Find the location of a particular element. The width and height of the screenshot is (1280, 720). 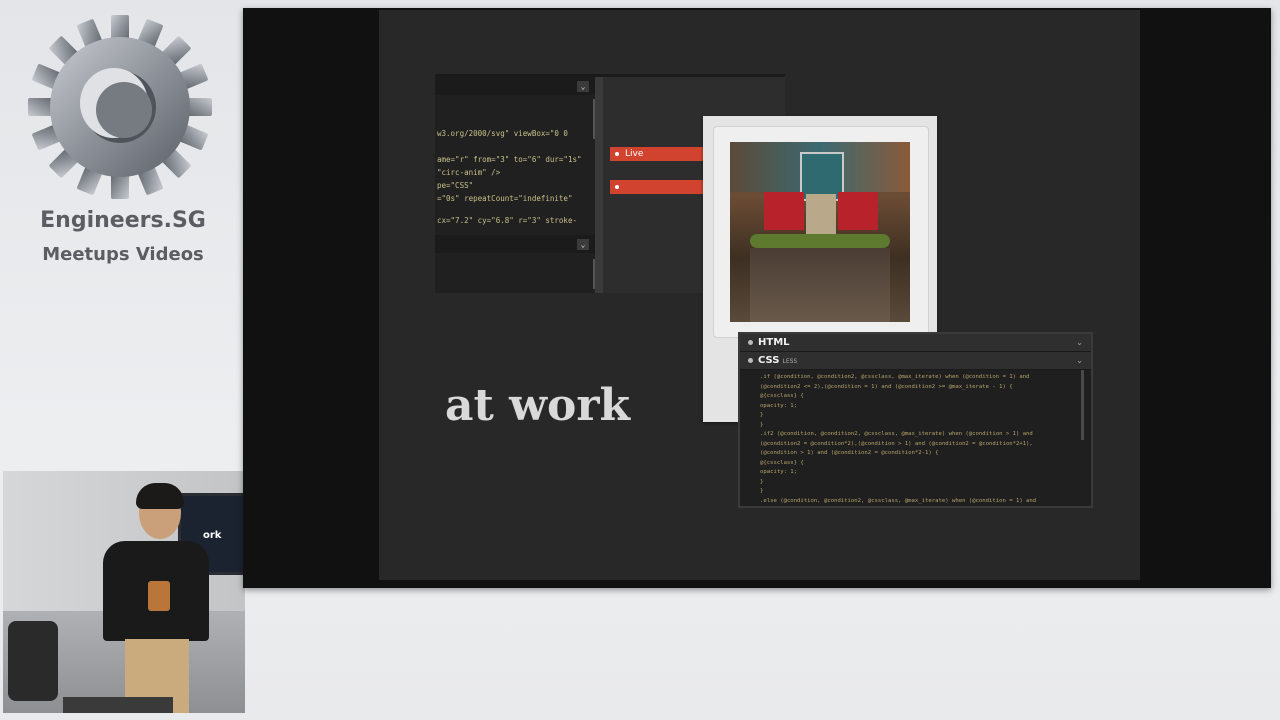

live-label: Live is located at coordinates (634, 154).